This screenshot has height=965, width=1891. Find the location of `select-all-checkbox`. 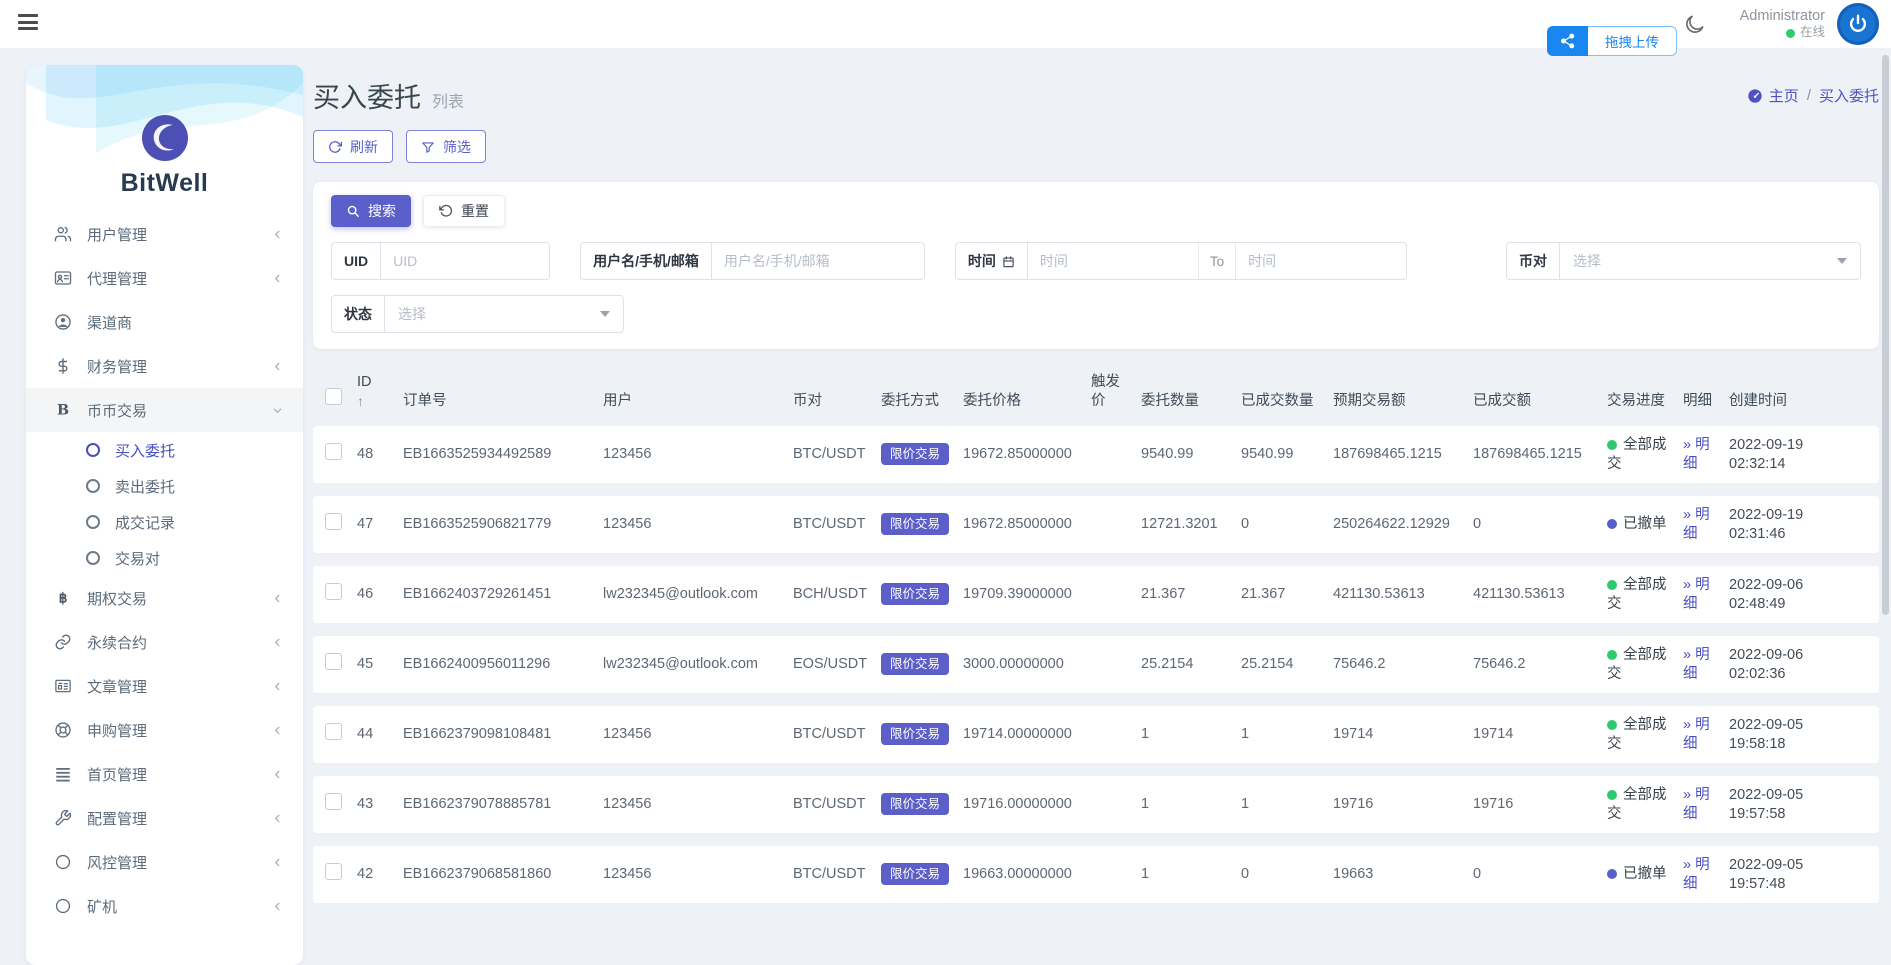

select-all-checkbox is located at coordinates (333, 396).